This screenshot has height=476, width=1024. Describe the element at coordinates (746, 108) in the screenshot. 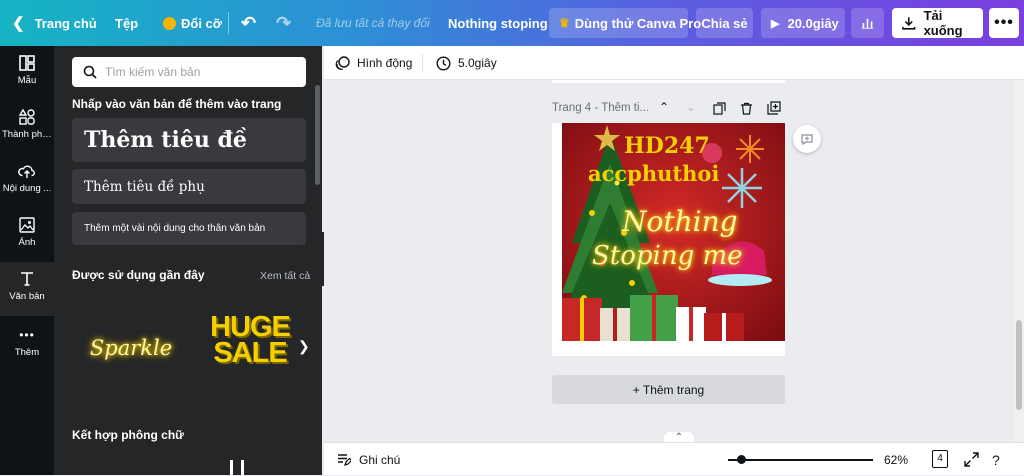

I see `delete-page-icon` at that location.